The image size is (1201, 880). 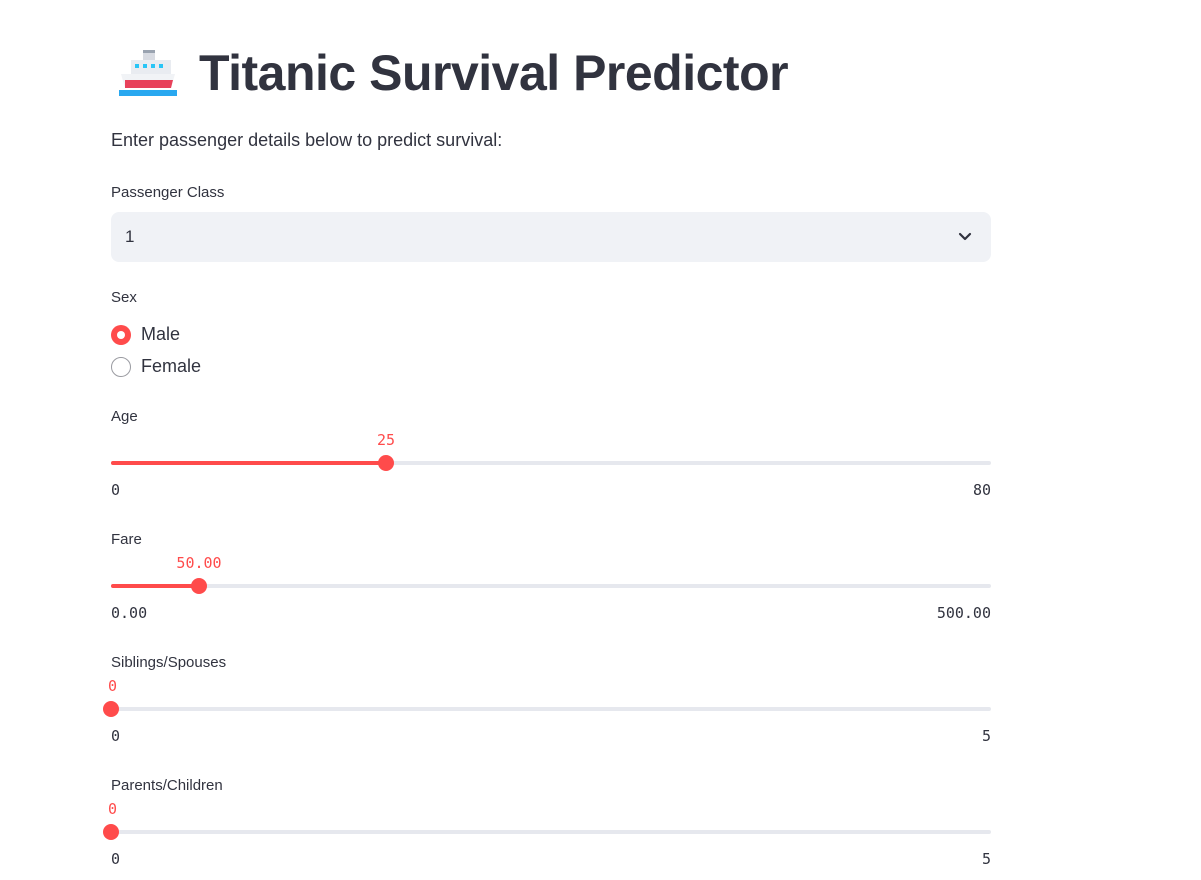 I want to click on fare-label: Fare, so click(x=126, y=539).